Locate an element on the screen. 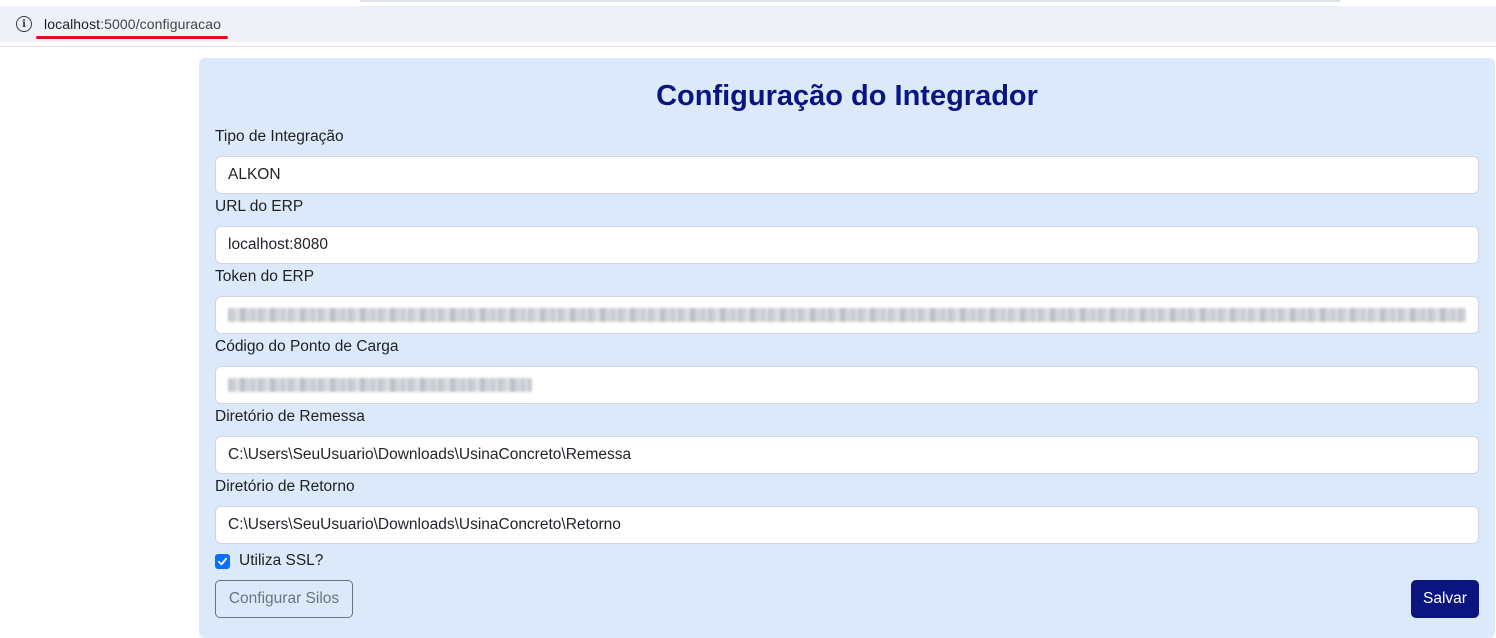 Image resolution: width=1496 pixels, height=638 pixels. token-erp-input is located at coordinates (847, 315).